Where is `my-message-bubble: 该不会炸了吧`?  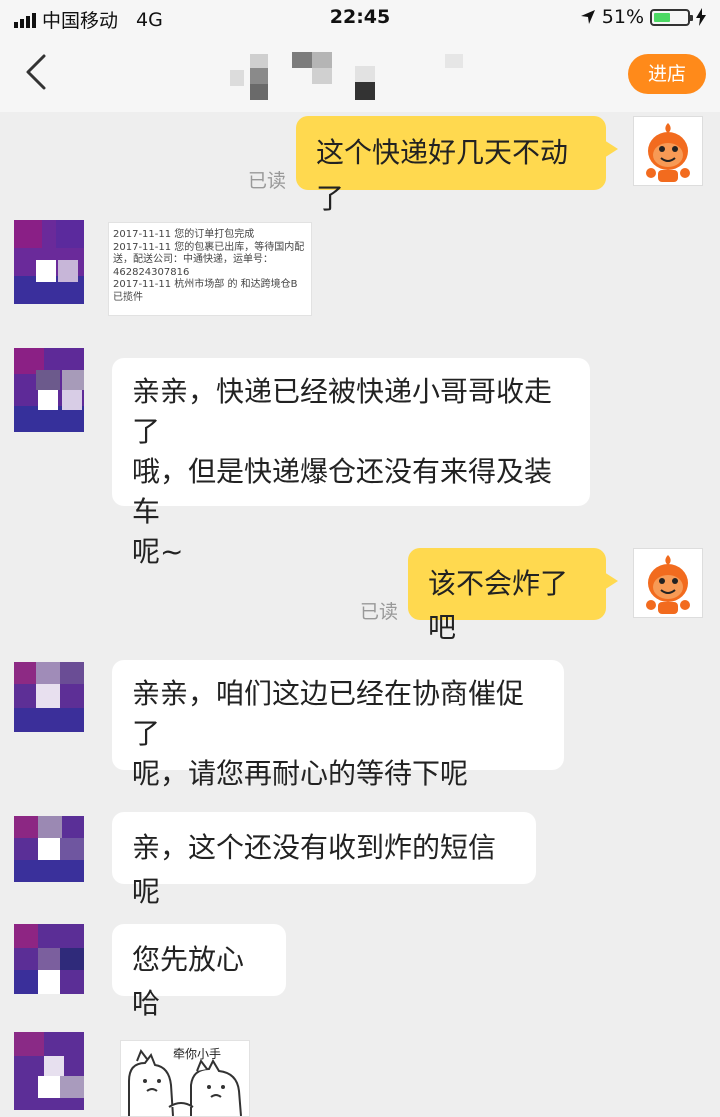
my-message-bubble: 该不会炸了吧 is located at coordinates (513, 596).